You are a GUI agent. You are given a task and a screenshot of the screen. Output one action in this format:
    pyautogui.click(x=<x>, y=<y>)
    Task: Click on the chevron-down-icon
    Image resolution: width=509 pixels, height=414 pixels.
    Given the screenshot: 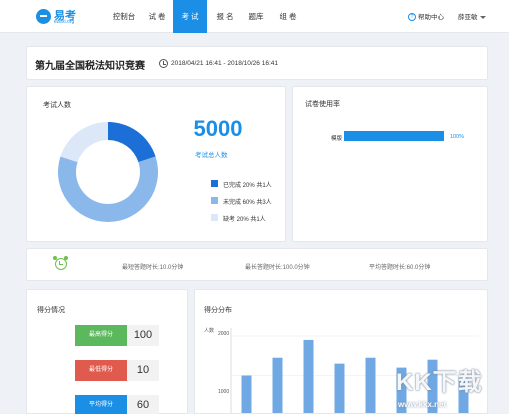 What is the action you would take?
    pyautogui.click(x=482, y=17)
    